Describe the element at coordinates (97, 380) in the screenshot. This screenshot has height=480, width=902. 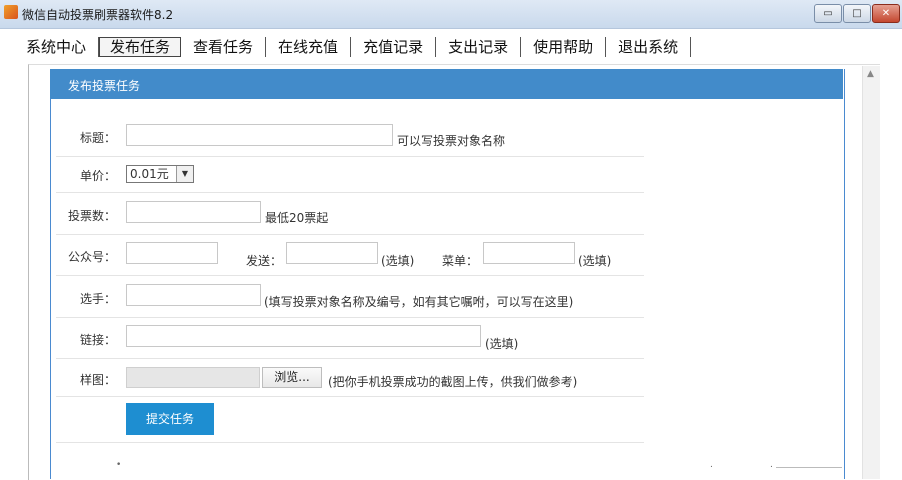
I see `sample-image-label: 样图：` at that location.